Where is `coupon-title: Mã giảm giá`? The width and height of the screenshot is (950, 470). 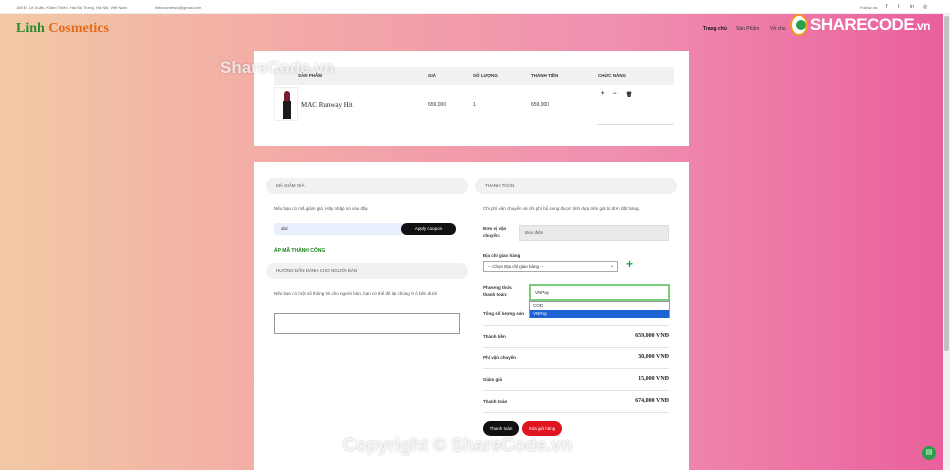
coupon-title: Mã giảm giá is located at coordinates (367, 186).